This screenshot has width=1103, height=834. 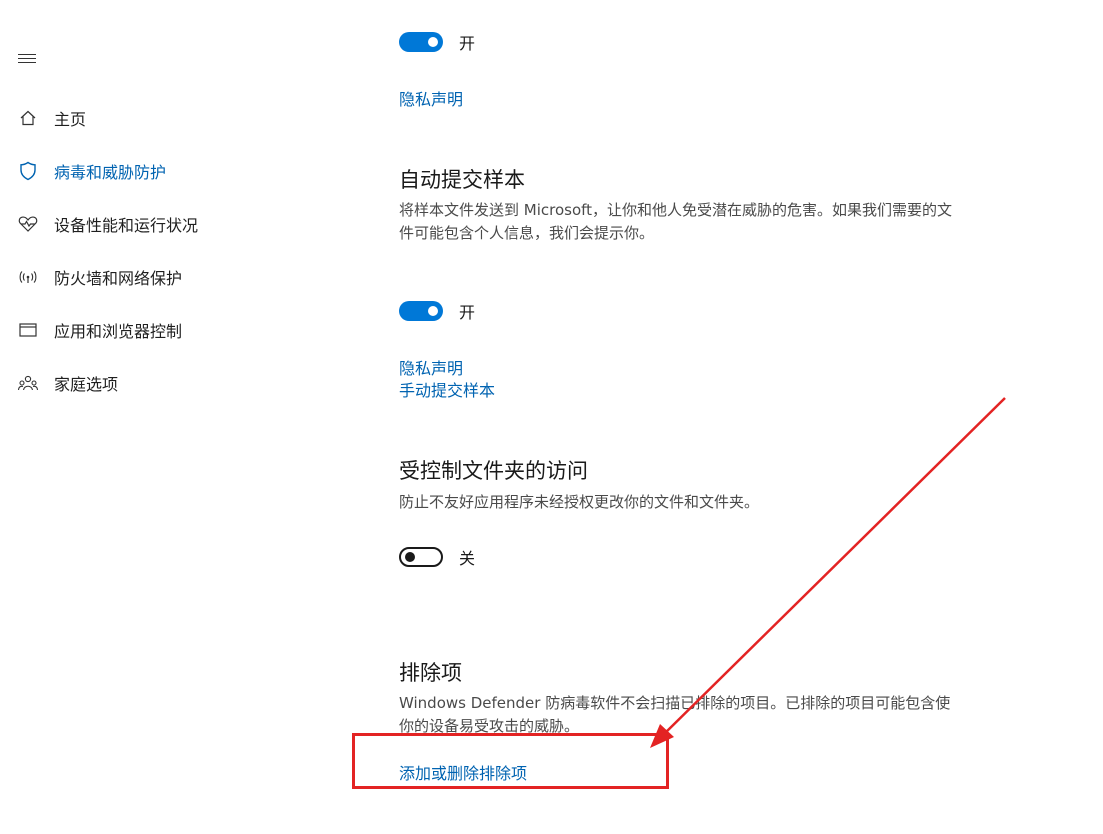 I want to click on sidebar-item-label: 设备性能和运行状况, so click(x=126, y=225).